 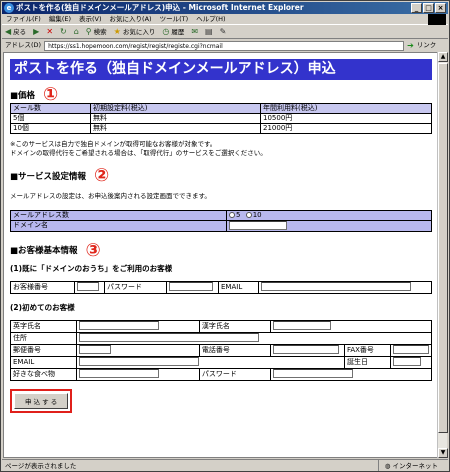 I want to click on customer-no-input, so click(x=88, y=287).